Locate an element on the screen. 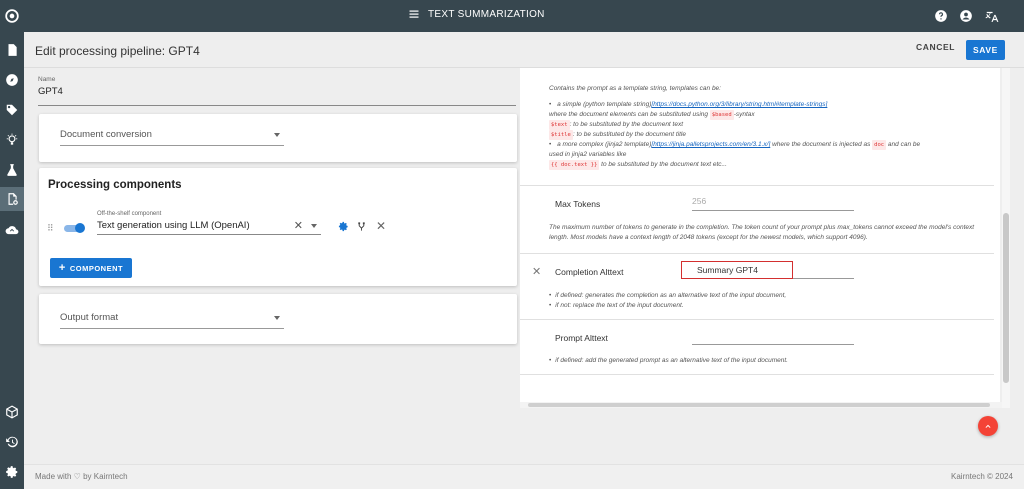 This screenshot has width=1024, height=489. plus-icon: + is located at coordinates (62, 268).